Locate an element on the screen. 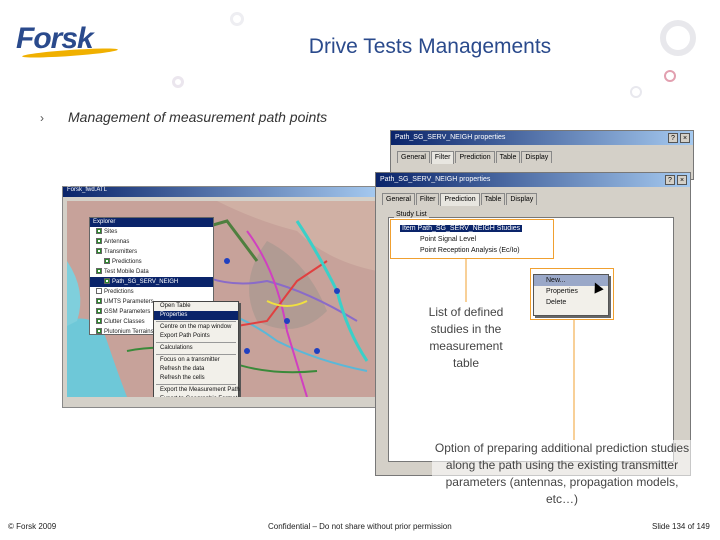  study-list-label: Study List is located at coordinates (411, 214).